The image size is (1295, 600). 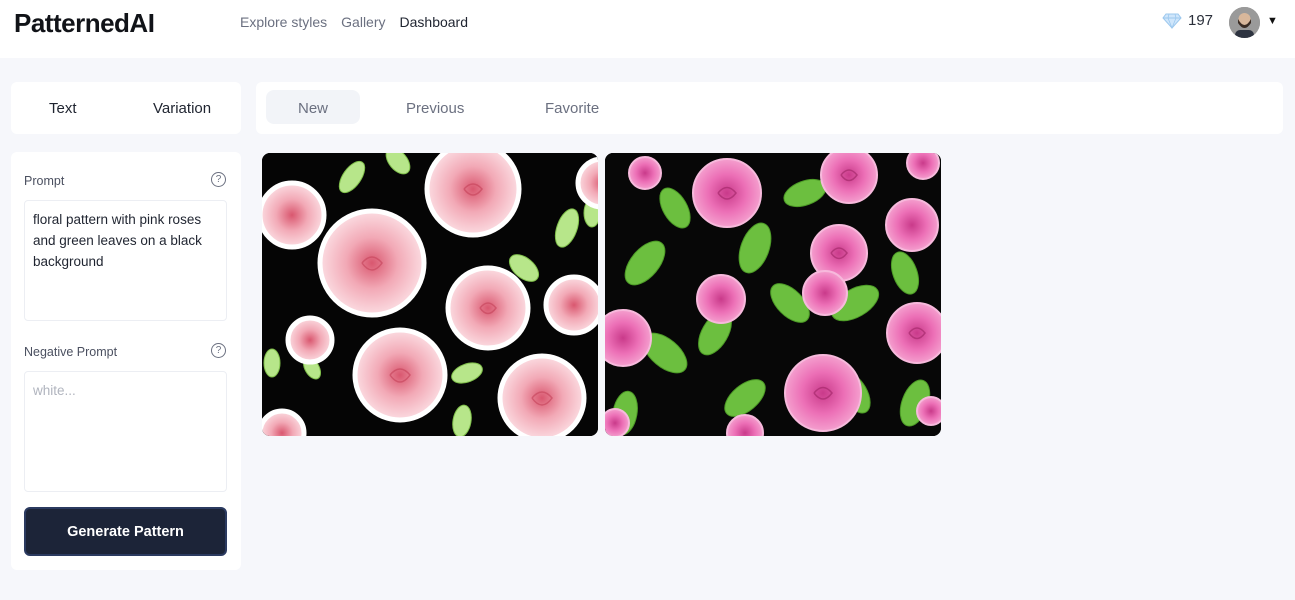 What do you see at coordinates (1201, 20) in the screenshot?
I see `credits-count: 197` at bounding box center [1201, 20].